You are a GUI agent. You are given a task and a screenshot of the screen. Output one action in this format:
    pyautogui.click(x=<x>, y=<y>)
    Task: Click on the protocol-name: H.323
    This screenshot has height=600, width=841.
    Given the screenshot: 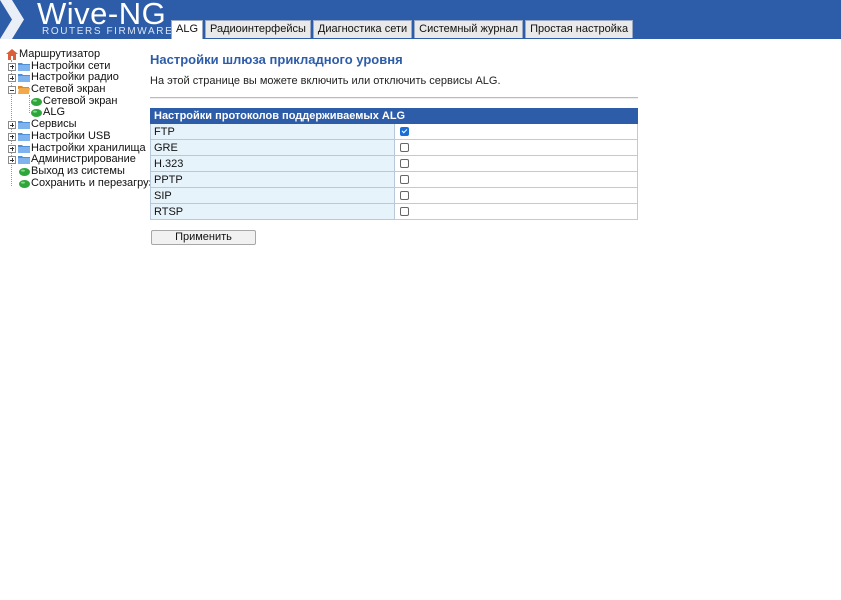 What is the action you would take?
    pyautogui.click(x=272, y=163)
    